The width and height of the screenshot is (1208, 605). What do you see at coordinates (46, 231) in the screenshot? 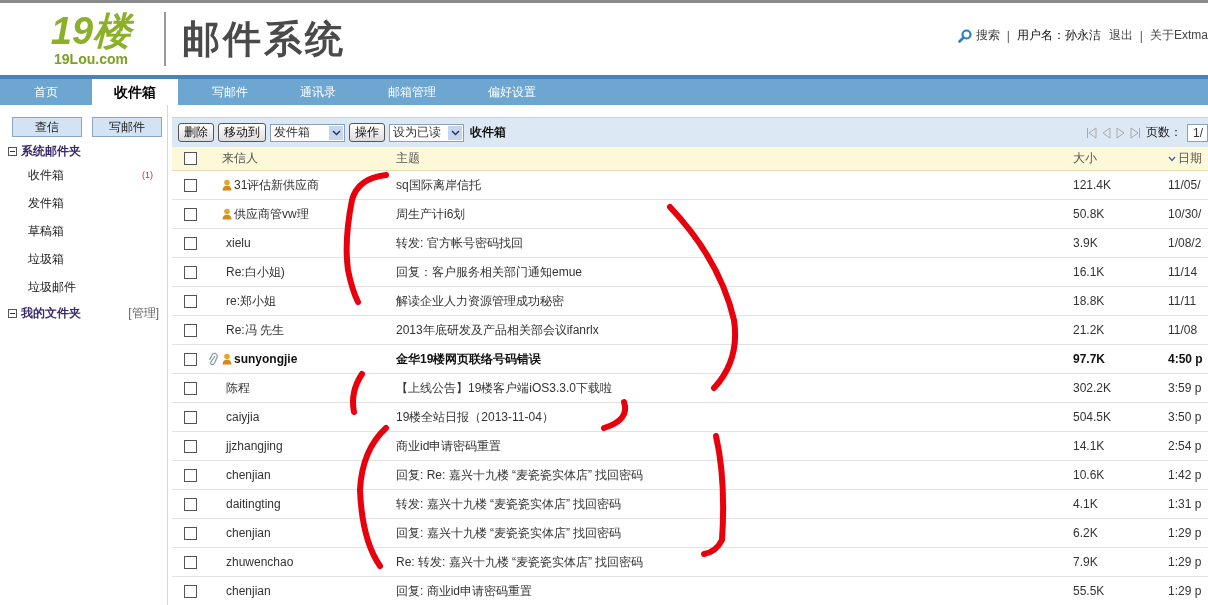
I see `folder-item: 草稿箱` at bounding box center [46, 231].